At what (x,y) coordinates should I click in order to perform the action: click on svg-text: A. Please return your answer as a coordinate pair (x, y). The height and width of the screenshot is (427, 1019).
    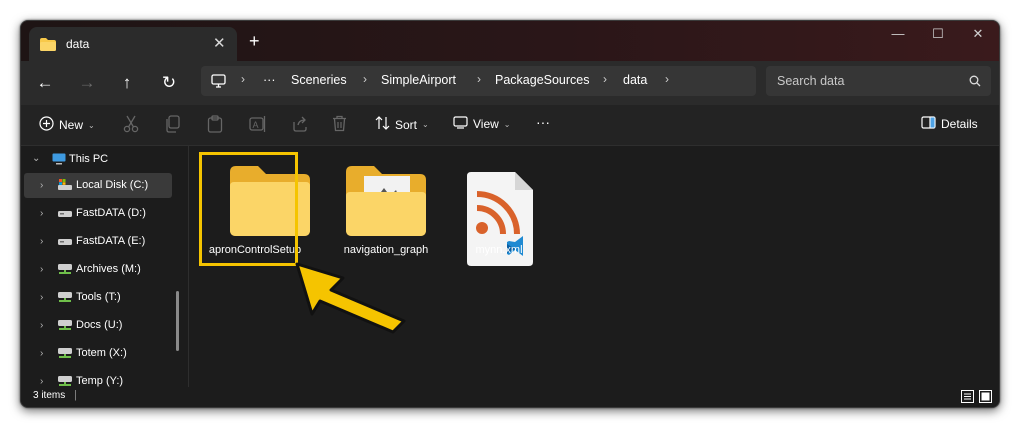
    Looking at the image, I should click on (256, 125).